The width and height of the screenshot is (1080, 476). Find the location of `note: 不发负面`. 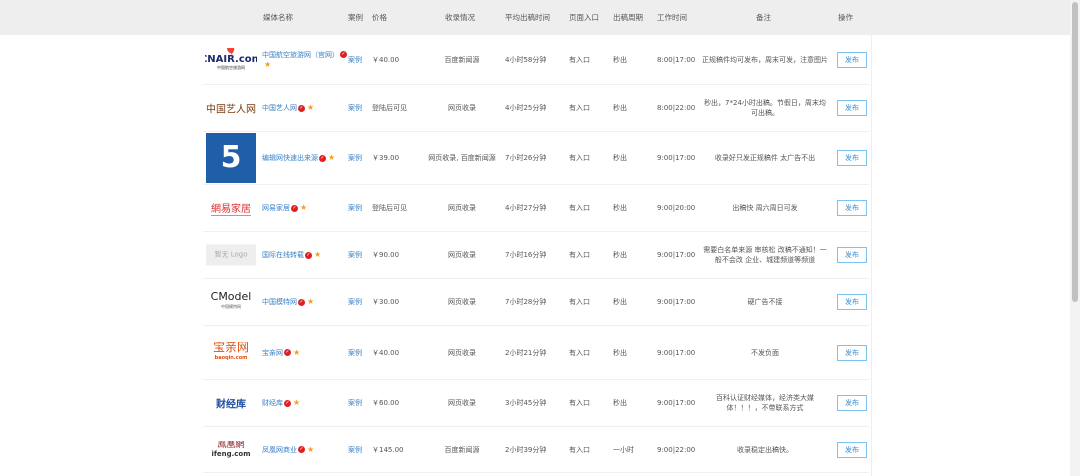

note: 不发负面 is located at coordinates (765, 352).